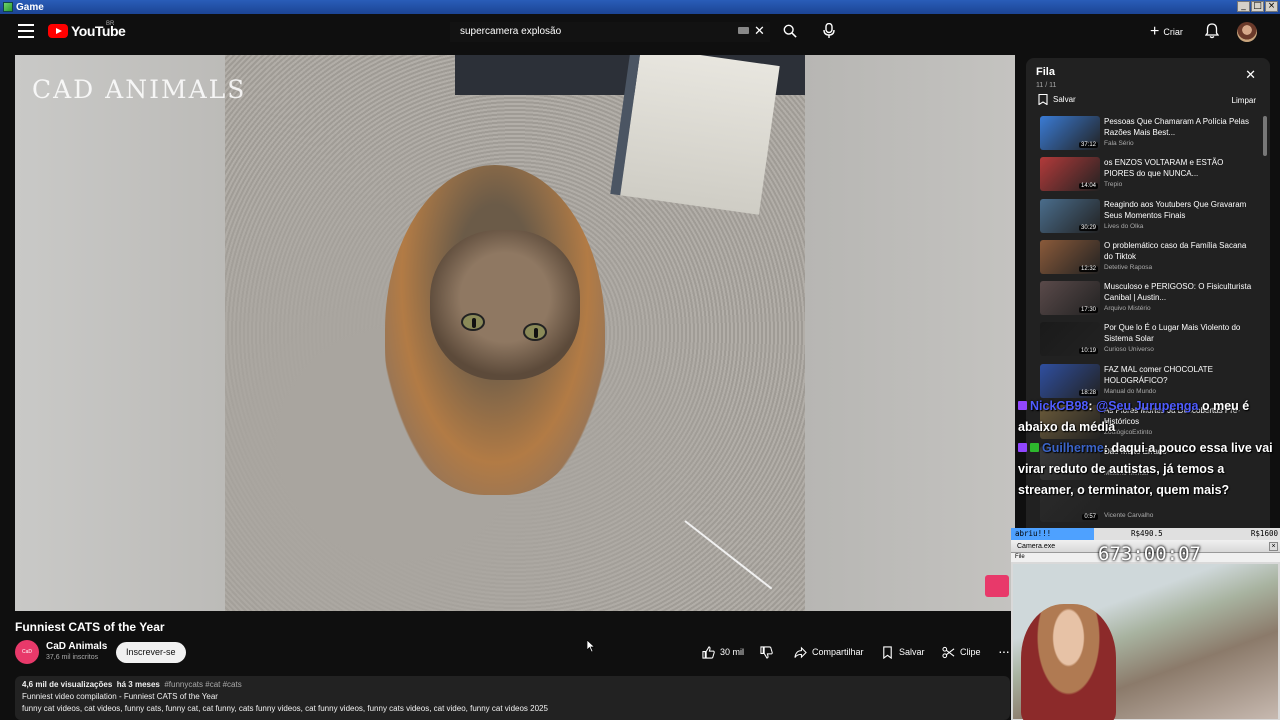 This screenshot has width=1280, height=720. What do you see at coordinates (202, 684) in the screenshot?
I see `hashtags: #funnycats #cat #cats` at bounding box center [202, 684].